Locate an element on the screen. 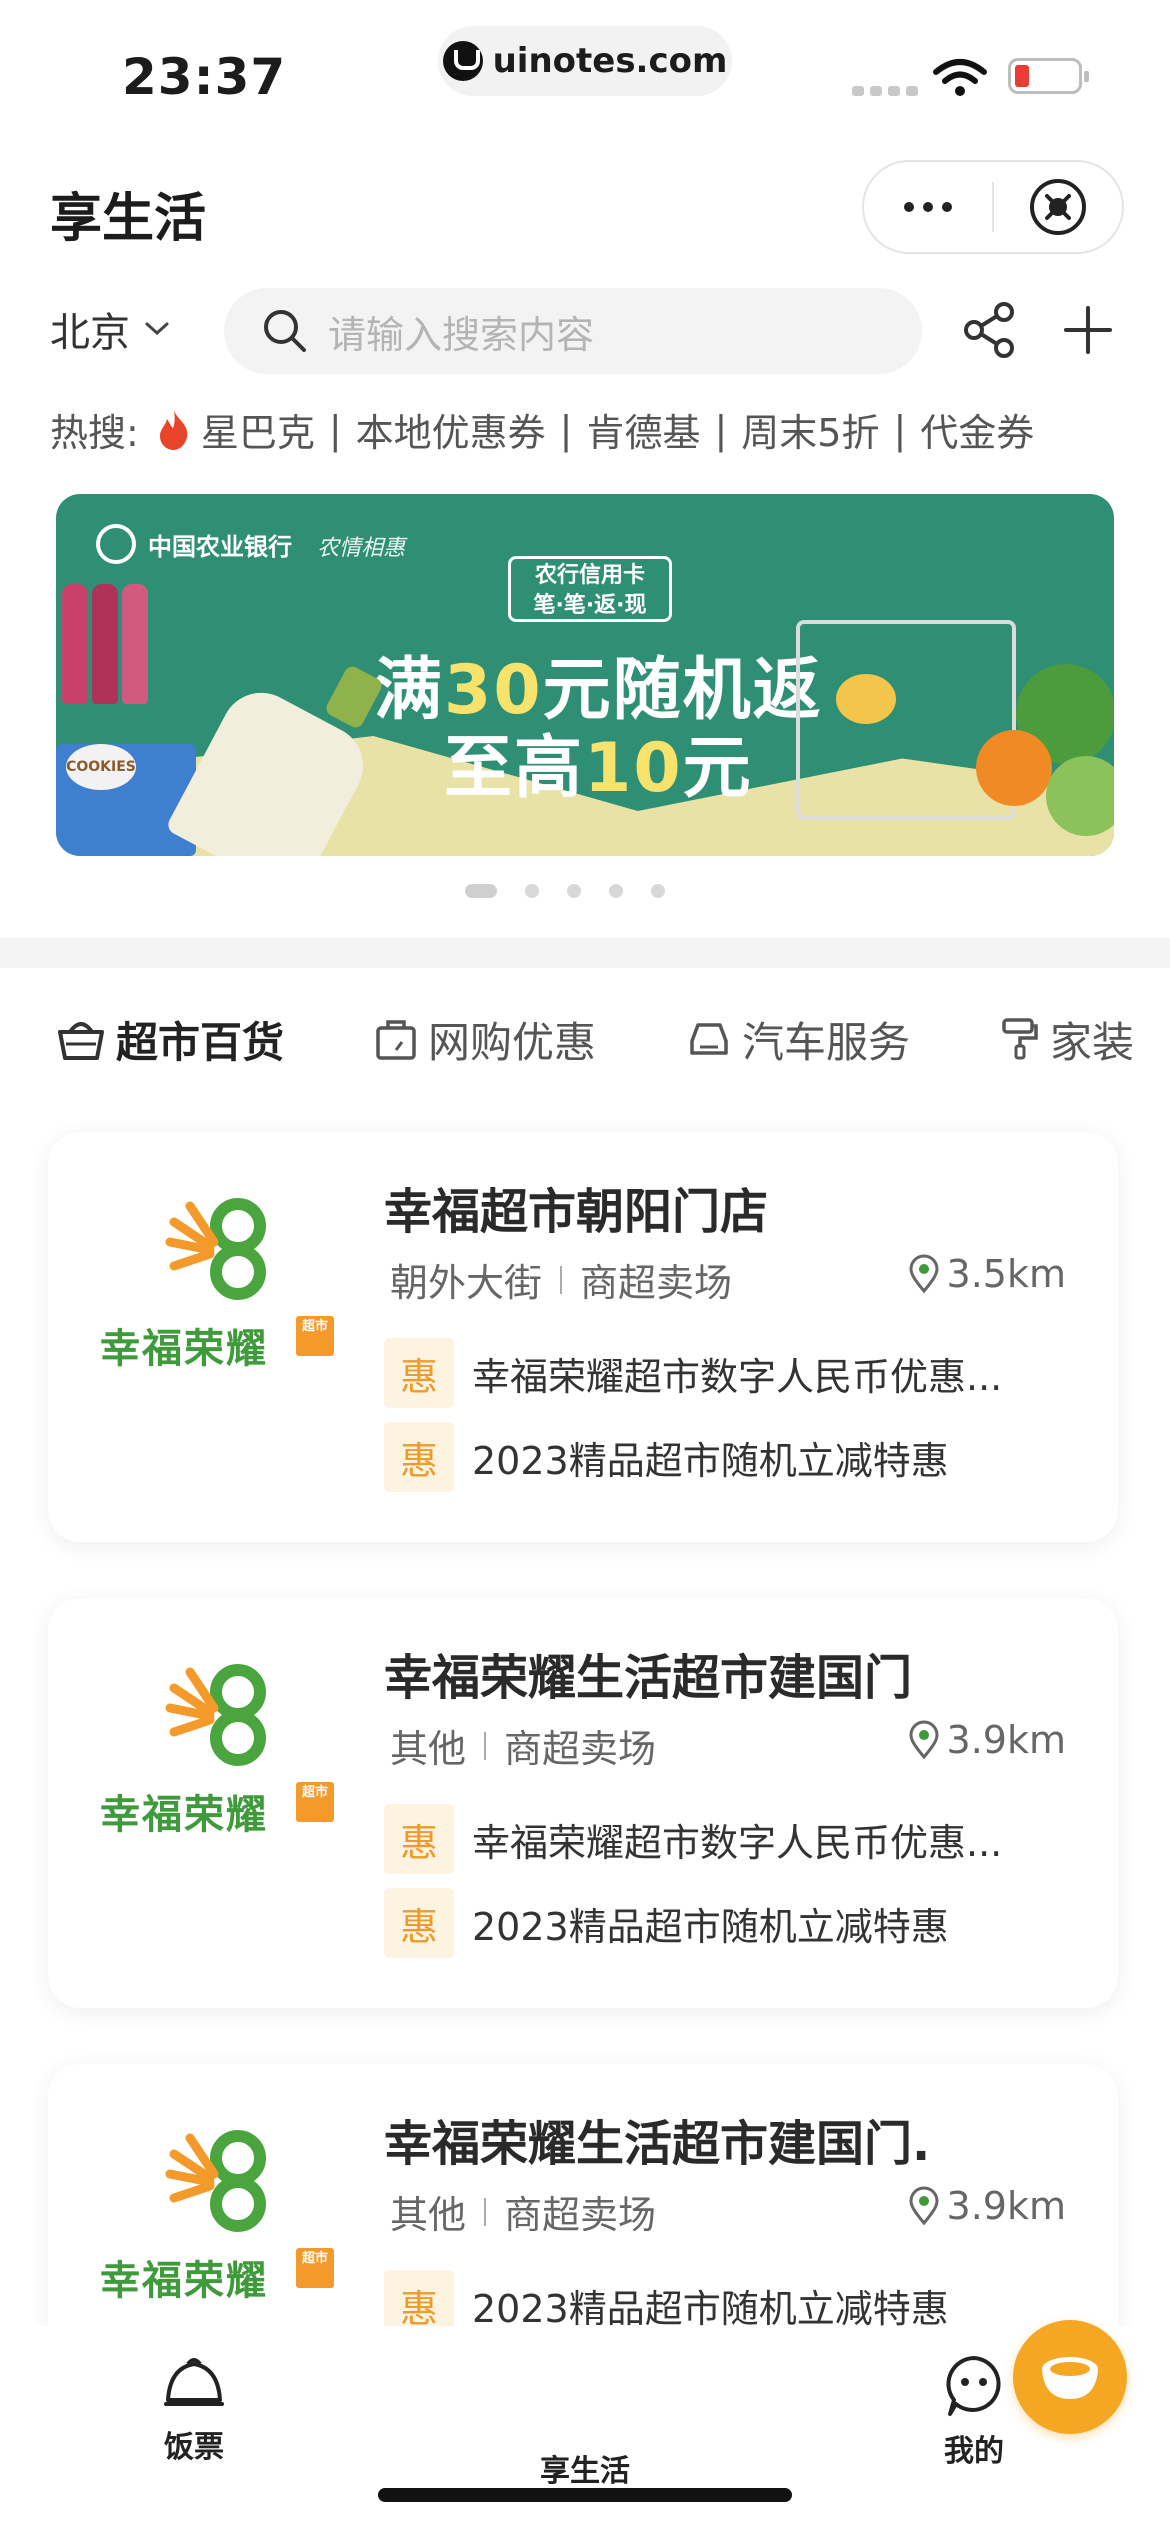 The width and height of the screenshot is (1170, 2532). banana-illustration is located at coordinates (866, 699).